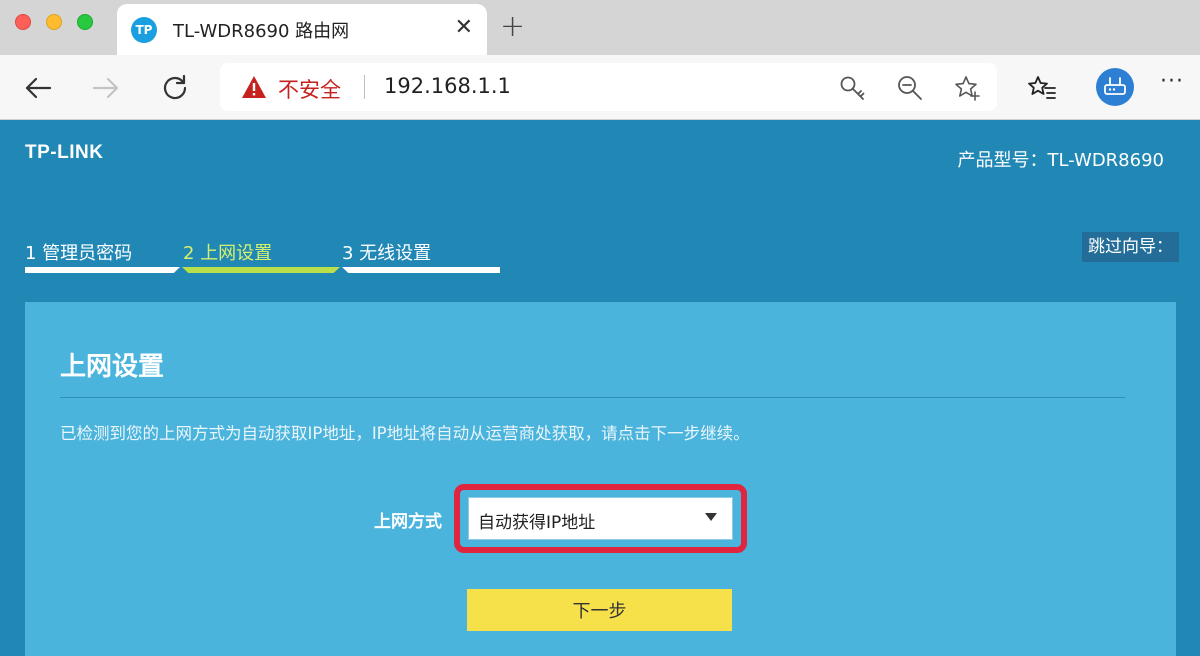  What do you see at coordinates (78, 252) in the screenshot?
I see `step-admin-password: 1 管理员密码` at bounding box center [78, 252].